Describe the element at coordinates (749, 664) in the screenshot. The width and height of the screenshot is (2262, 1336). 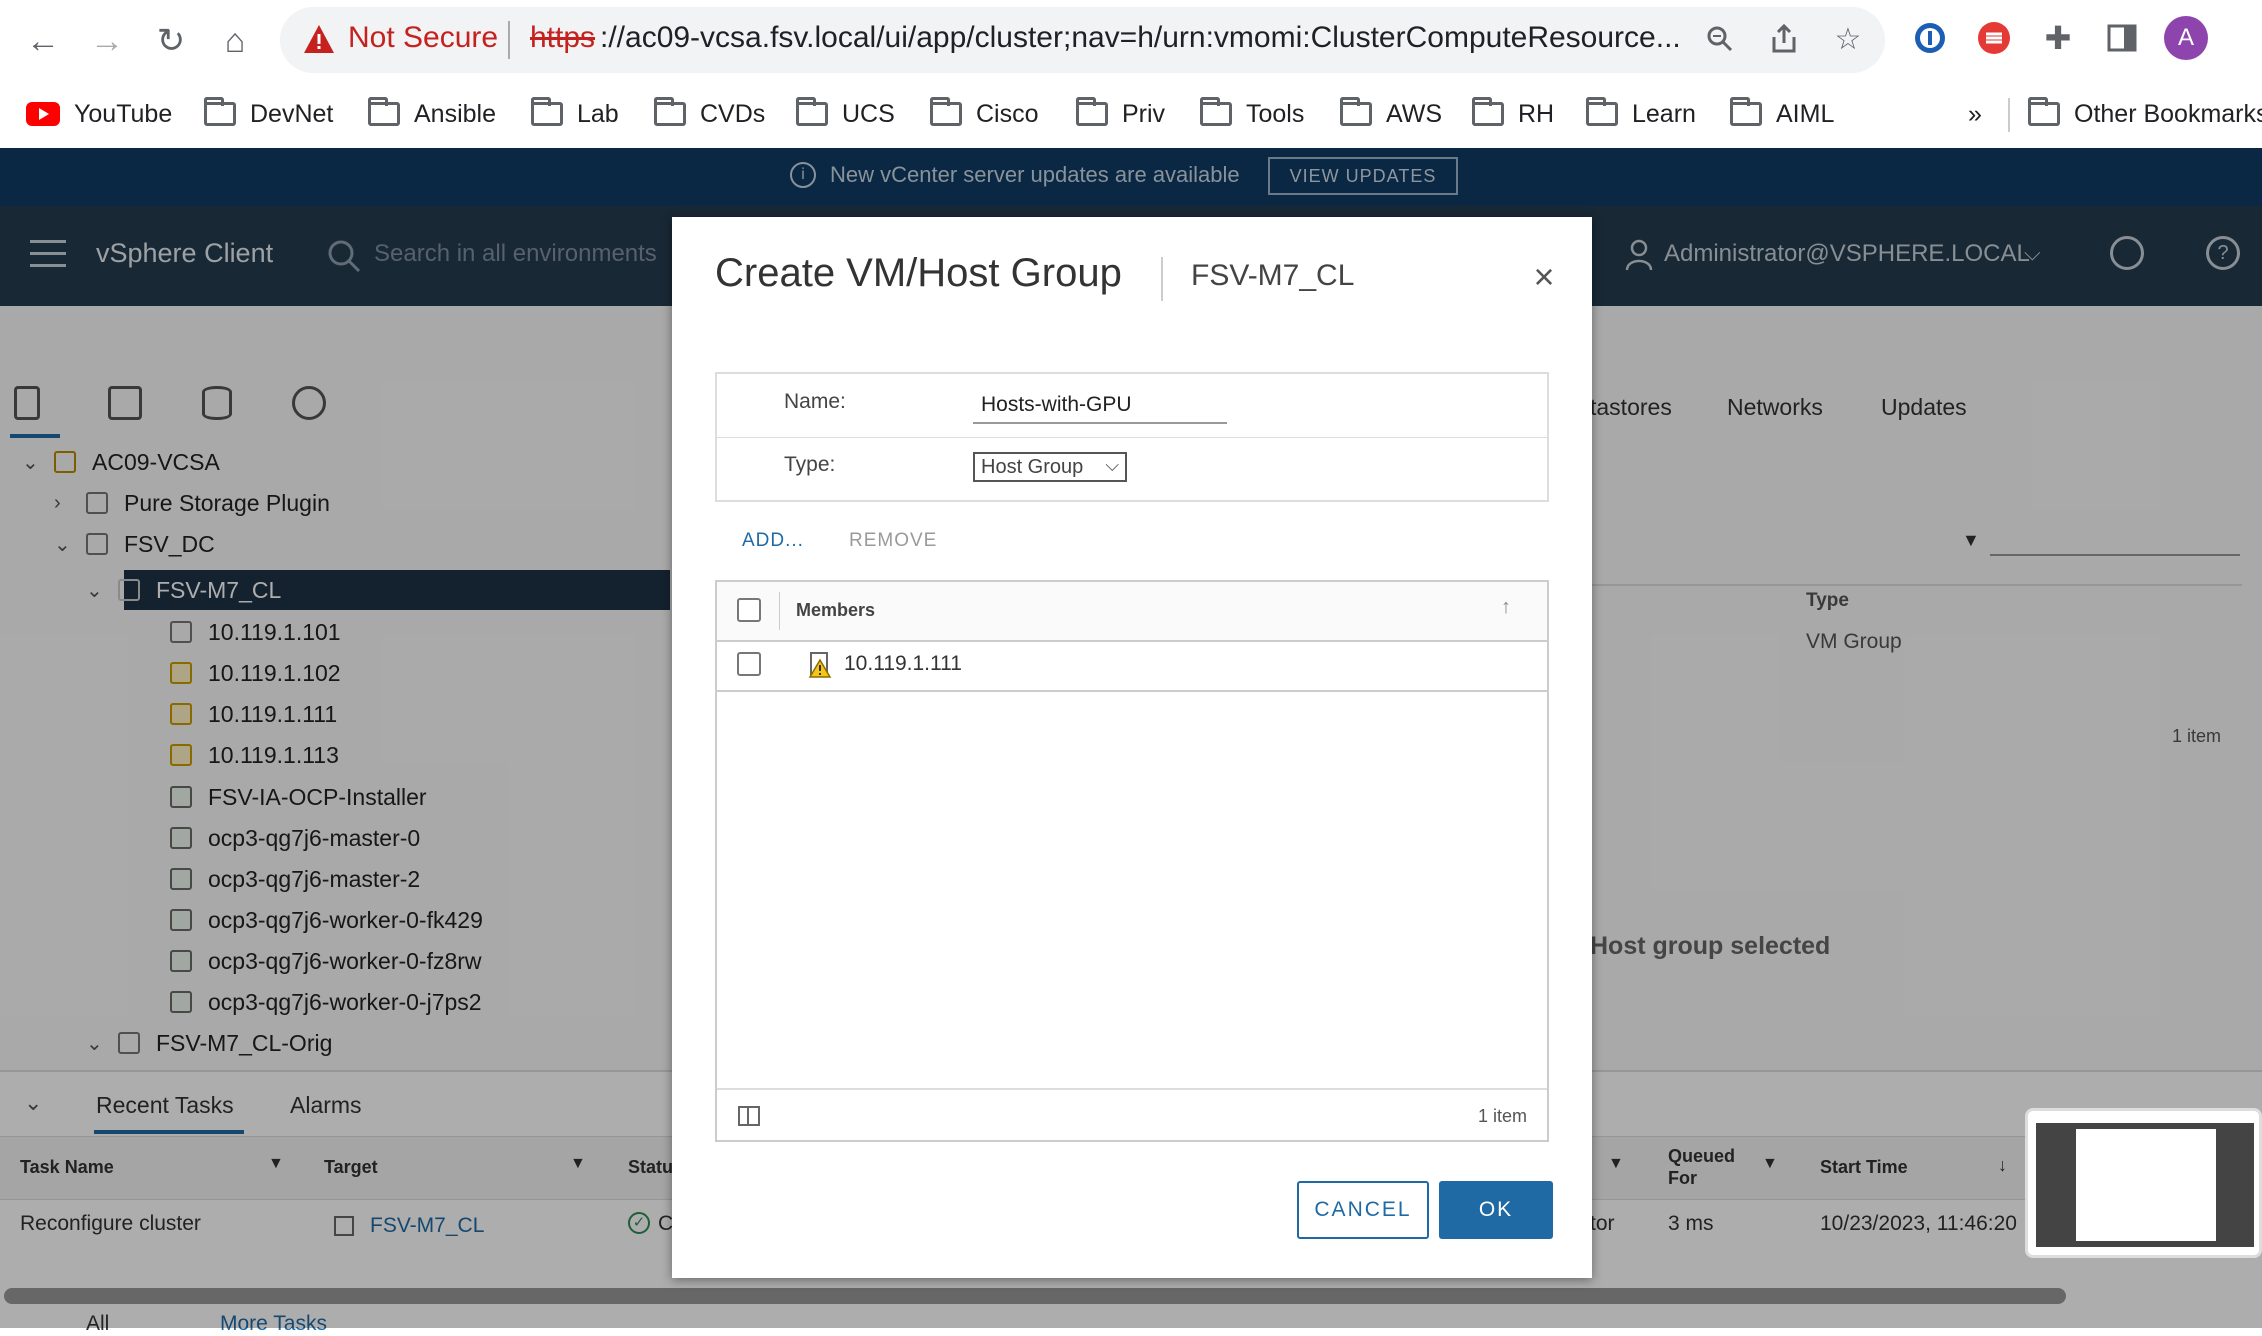
I see `row-checkbox` at that location.